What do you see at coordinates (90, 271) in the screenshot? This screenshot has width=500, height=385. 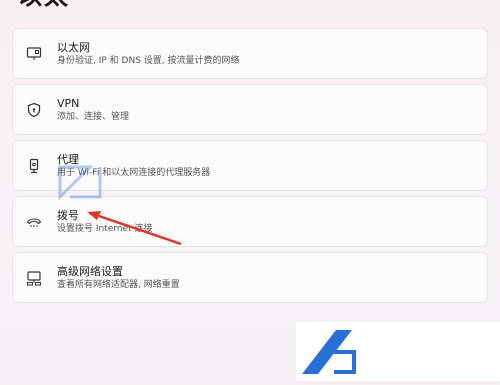 I see `settings-card-title: 高级网络设置` at bounding box center [90, 271].